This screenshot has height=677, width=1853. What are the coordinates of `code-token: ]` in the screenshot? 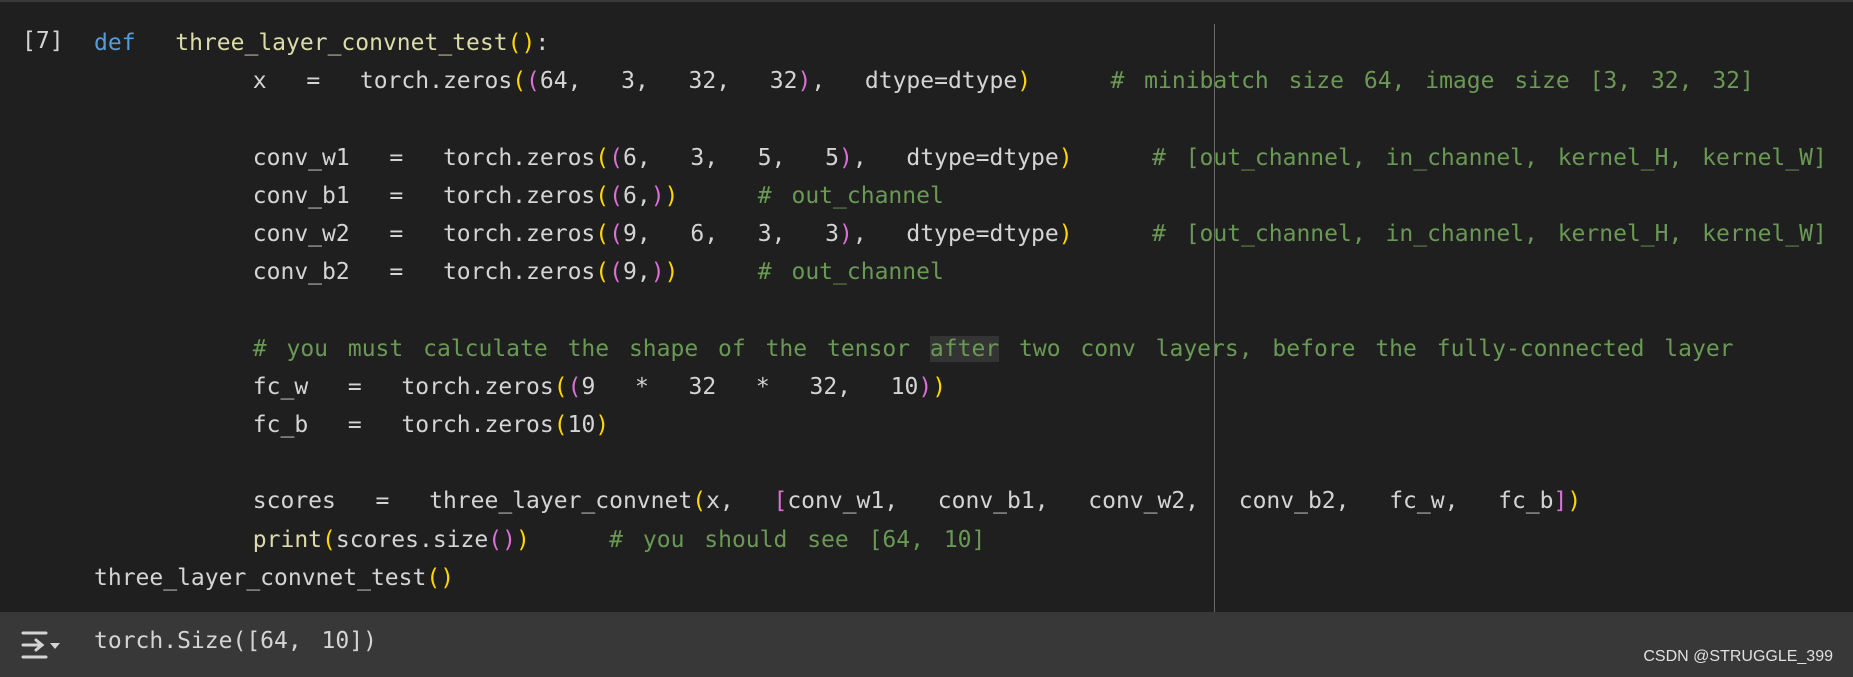 It's located at (1560, 501).